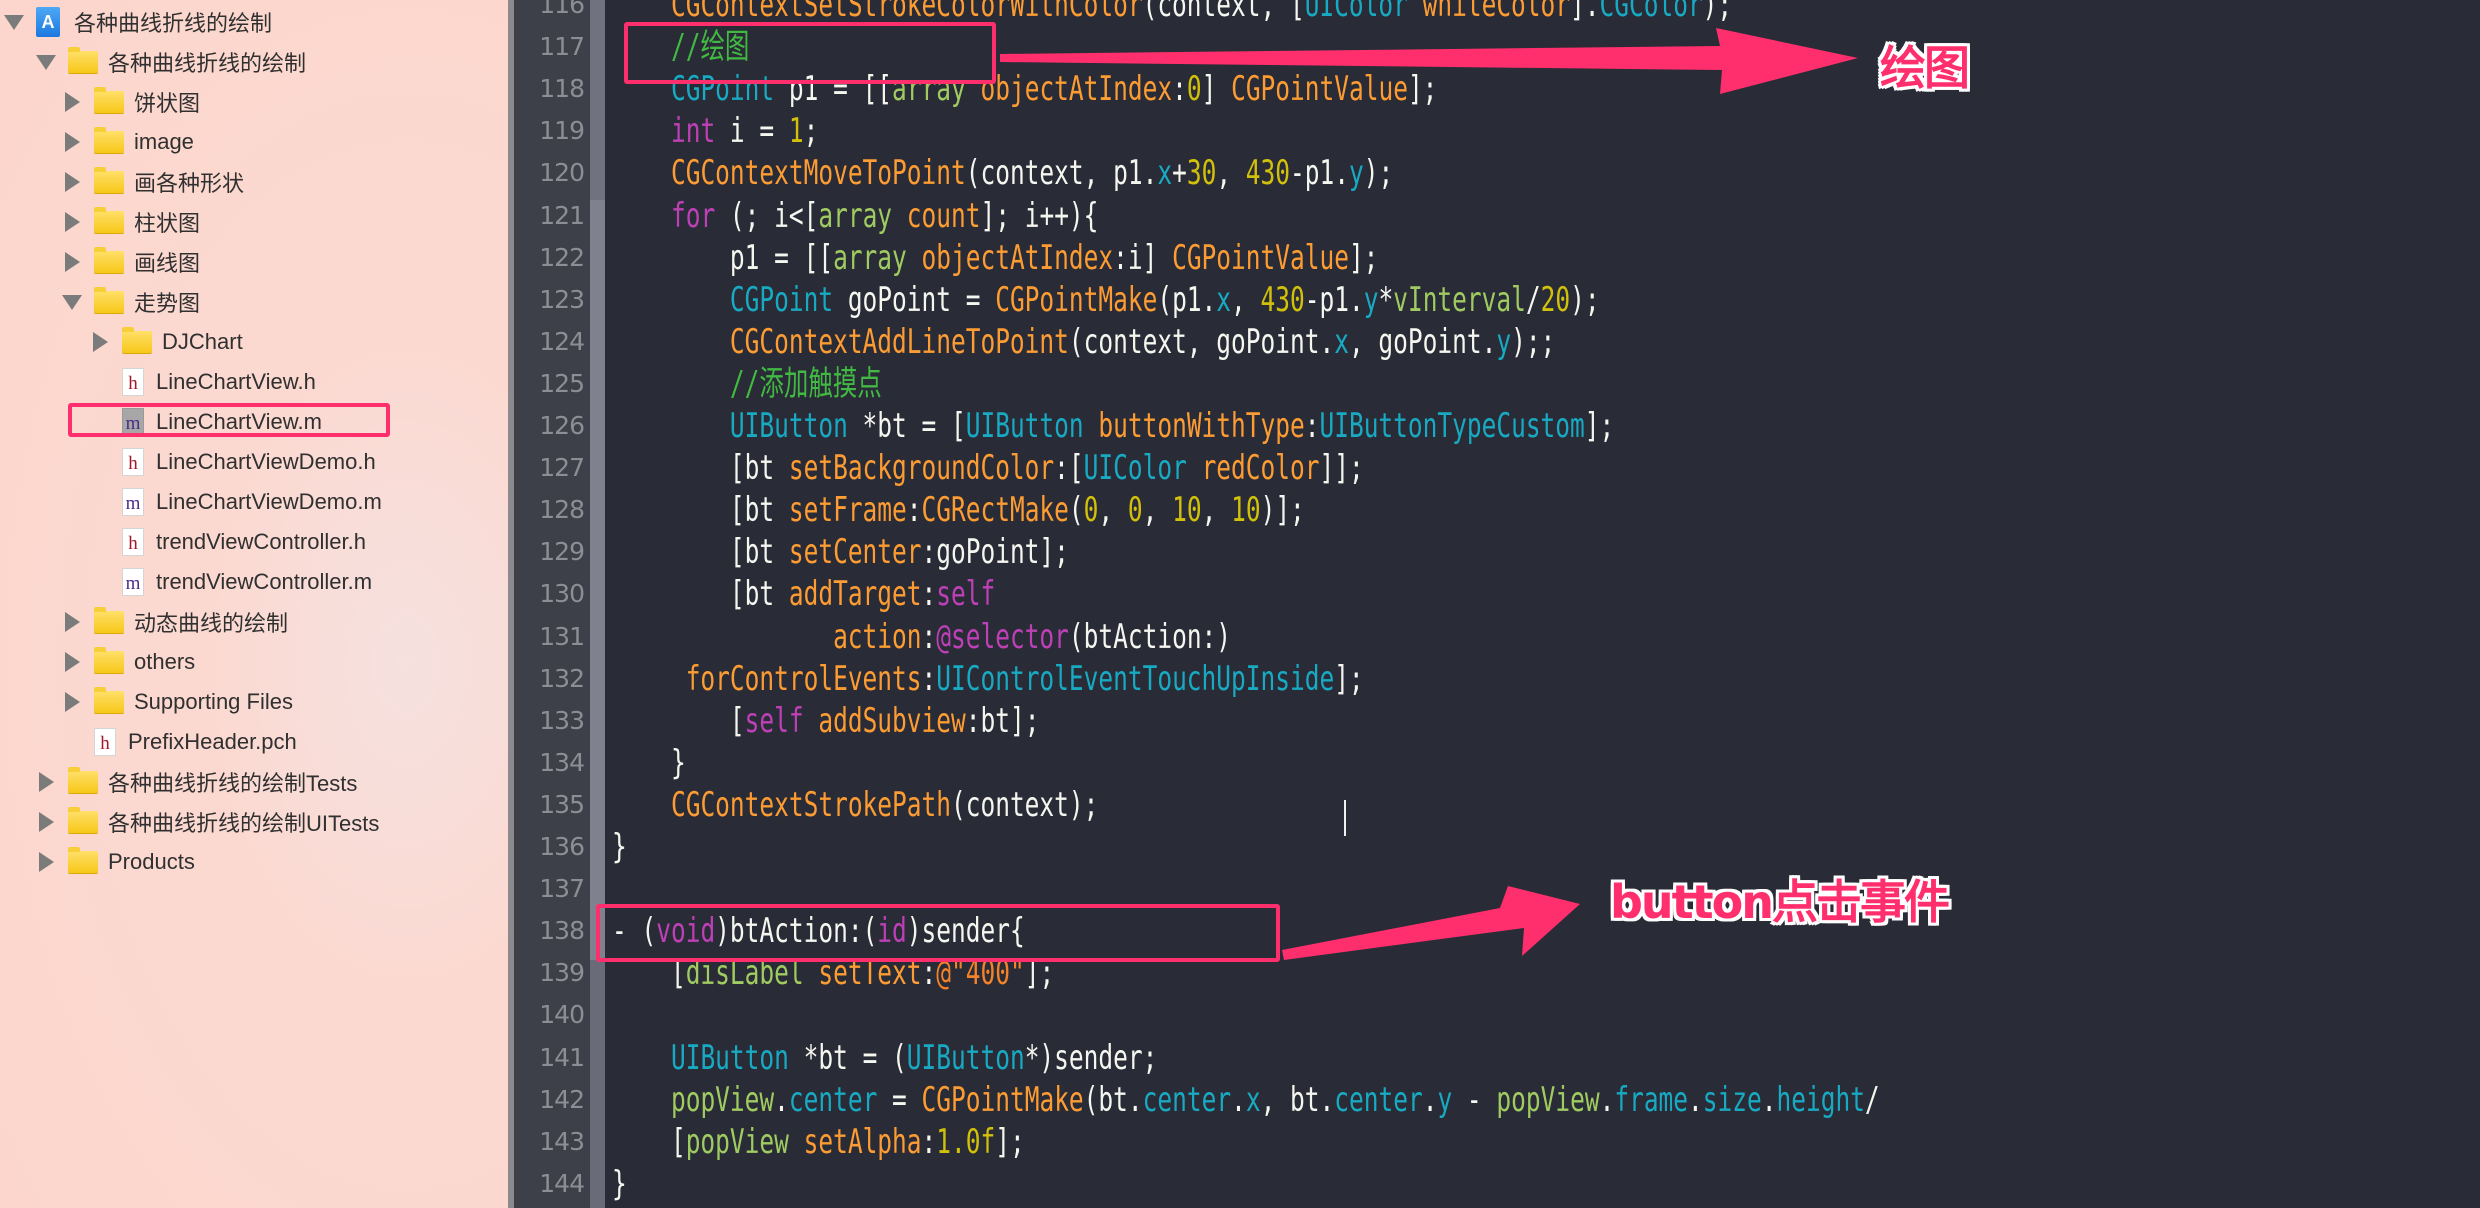  I want to click on line-number: 118, so click(549, 89).